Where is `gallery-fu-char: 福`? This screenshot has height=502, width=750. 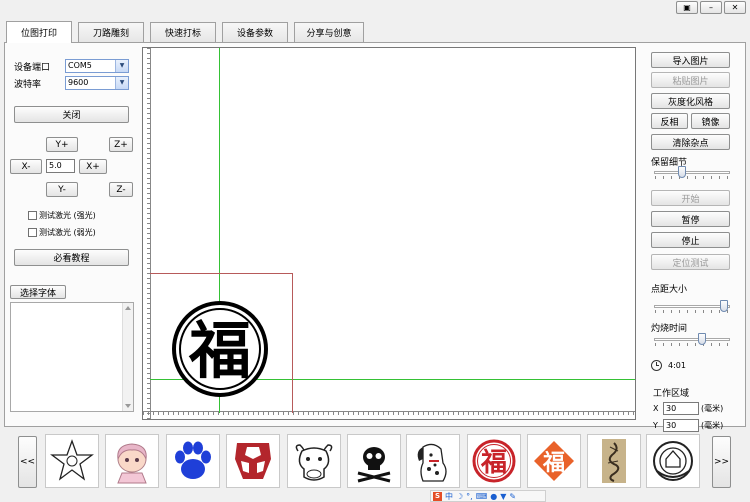 gallery-fu-char: 福 is located at coordinates (493, 463).